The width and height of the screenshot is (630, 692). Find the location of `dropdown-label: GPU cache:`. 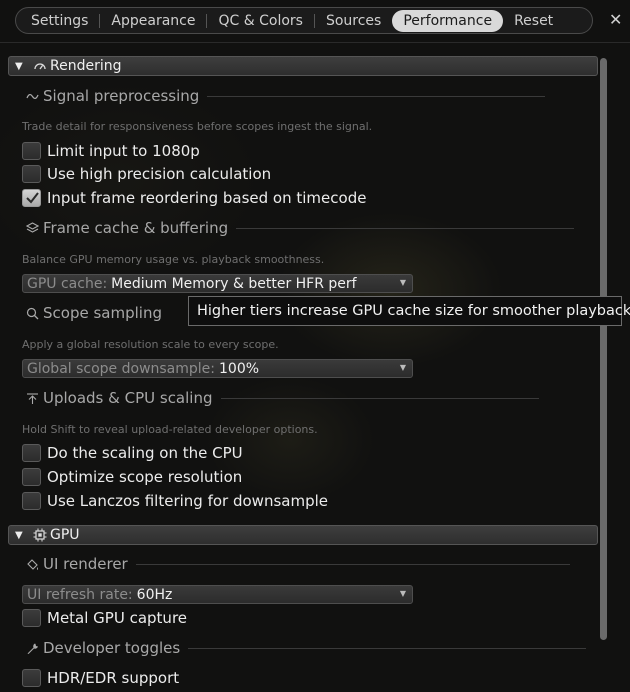

dropdown-label: GPU cache: is located at coordinates (67, 283).